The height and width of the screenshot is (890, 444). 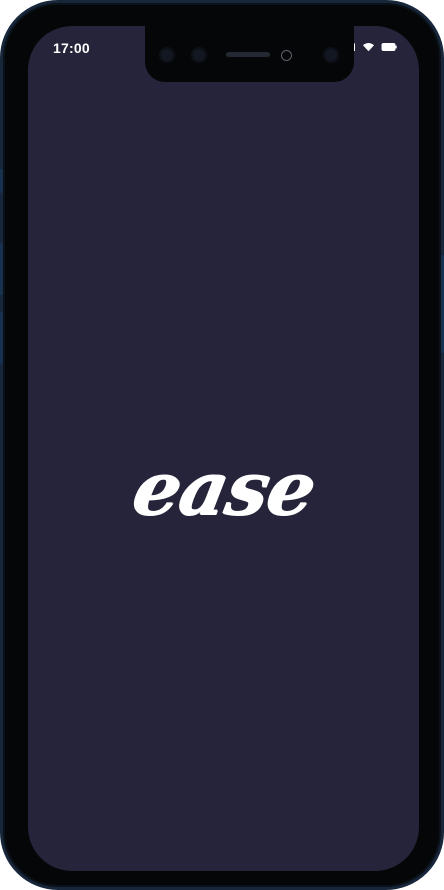 I want to click on speaker-grill, so click(x=248, y=54).